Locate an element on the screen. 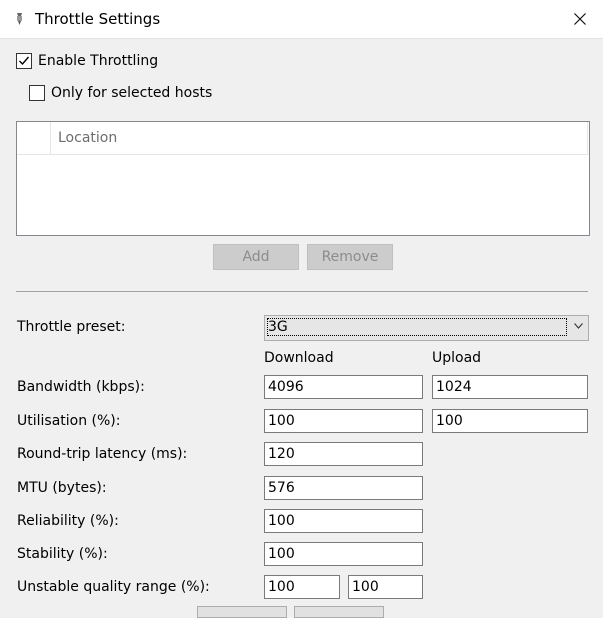 The width and height of the screenshot is (603, 618). latency-label: Round-trip latency (ms): is located at coordinates (102, 454).